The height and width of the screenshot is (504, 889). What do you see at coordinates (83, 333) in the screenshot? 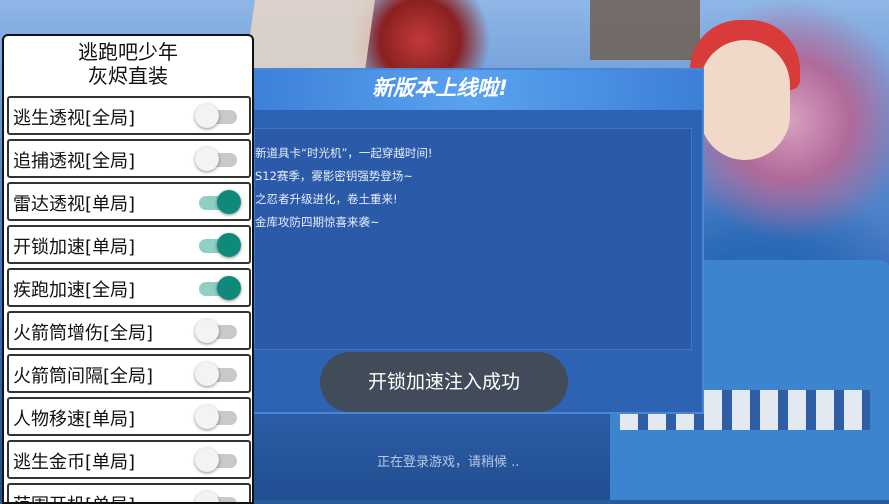
I see `menu-row-label: 火箭筒增伤[全局]` at bounding box center [83, 333].